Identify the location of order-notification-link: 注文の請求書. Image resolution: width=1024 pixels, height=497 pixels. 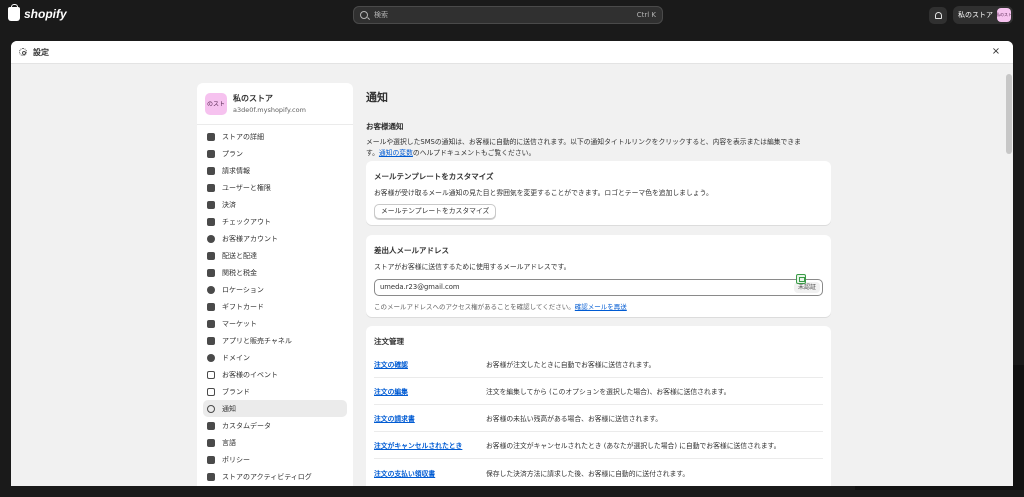
(430, 418).